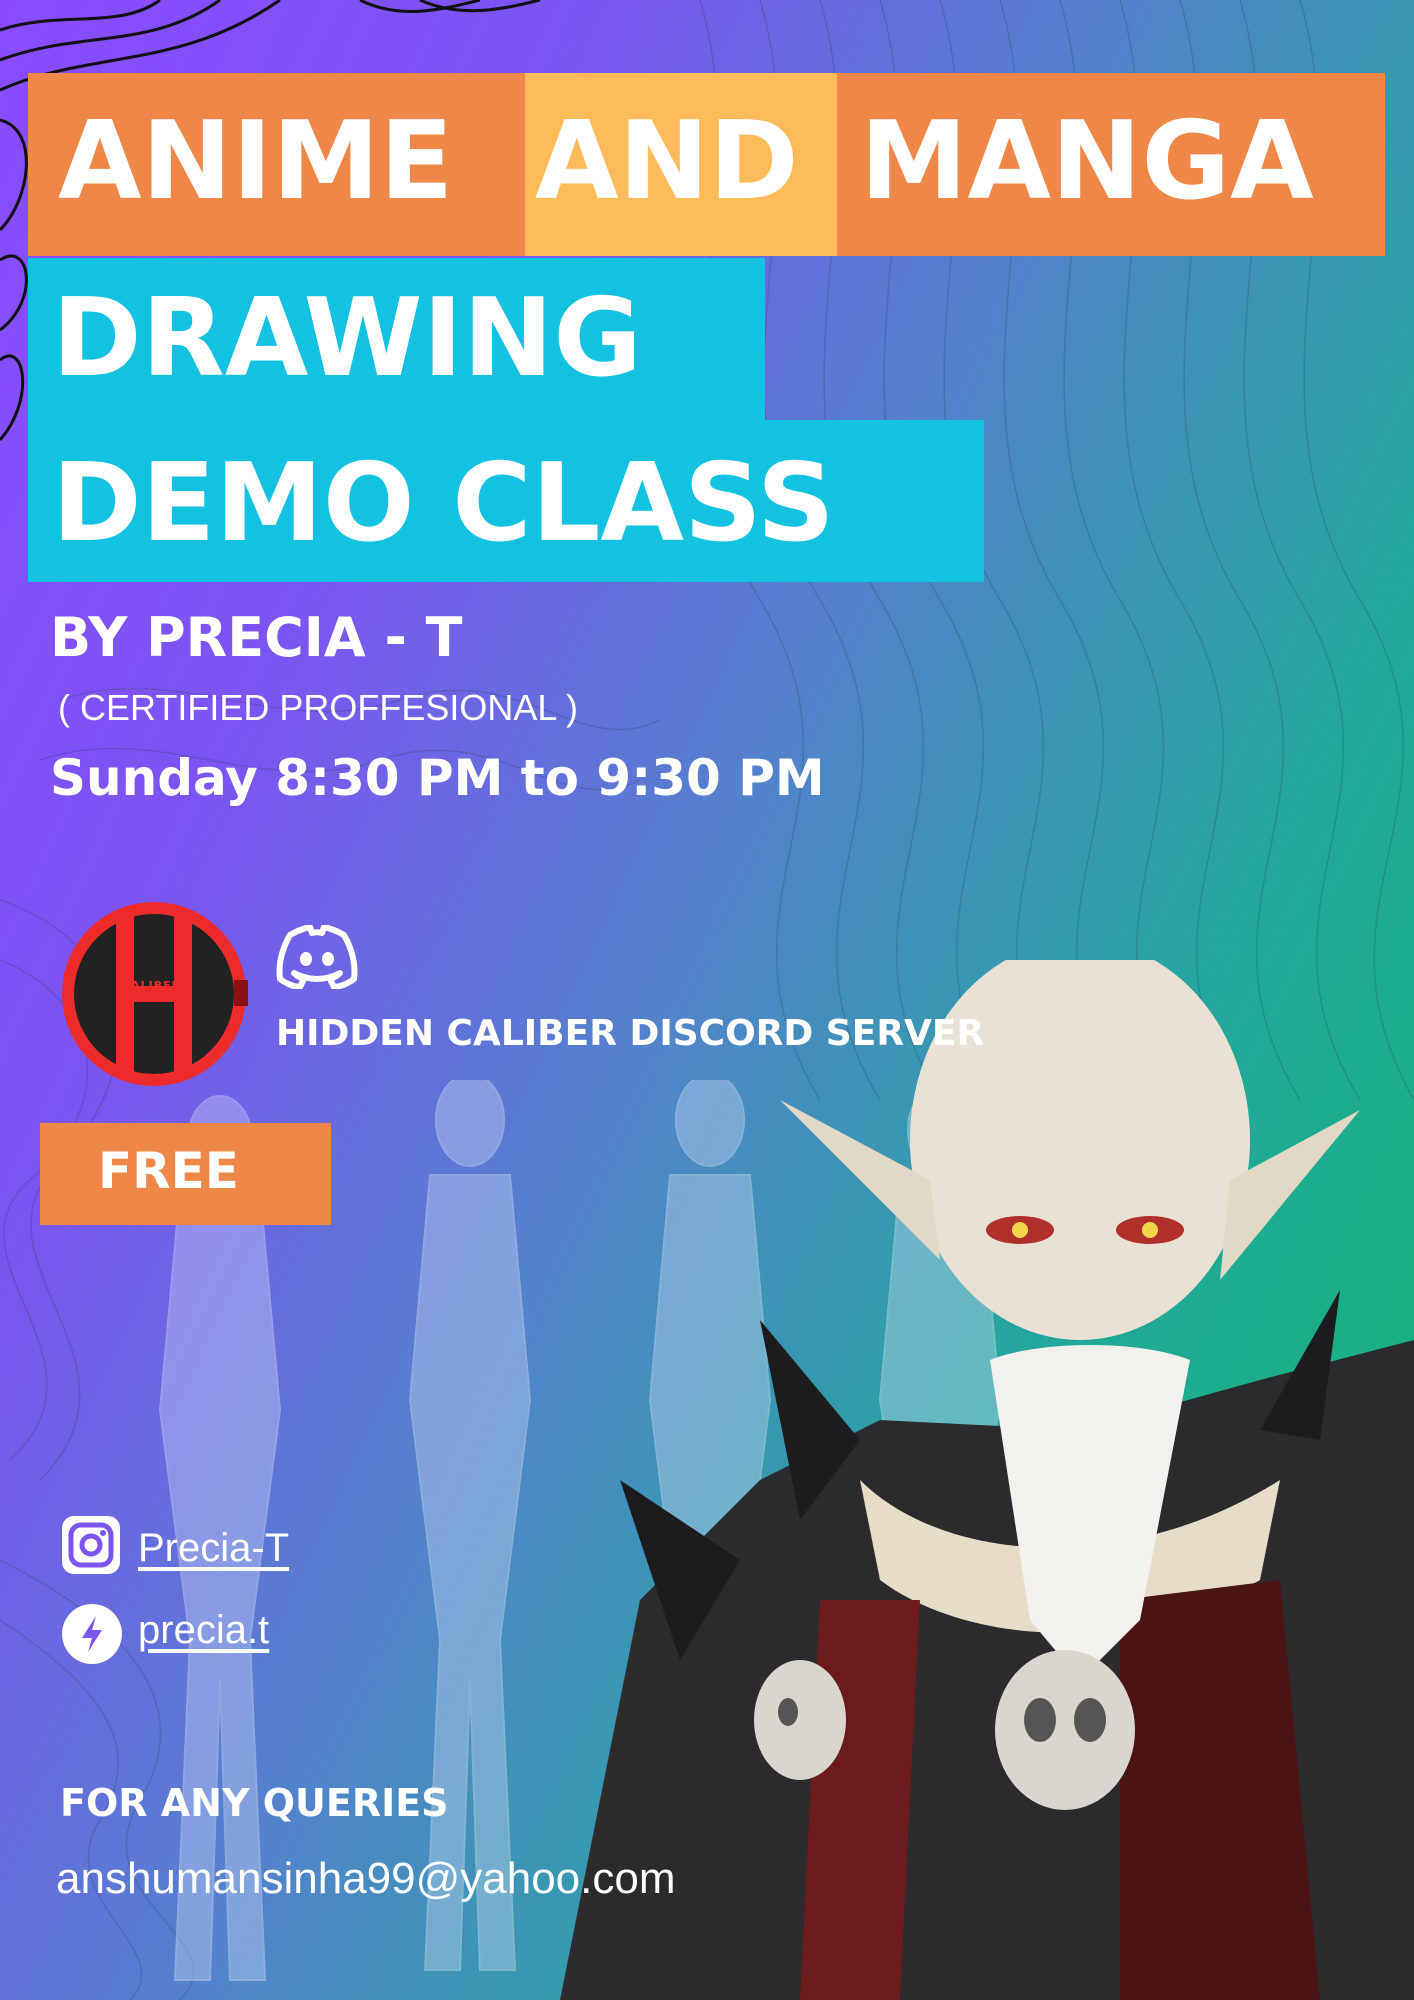  Describe the element at coordinates (366, 1879) in the screenshot. I see `contact-email: anshumansinha99@yahoo.com` at that location.